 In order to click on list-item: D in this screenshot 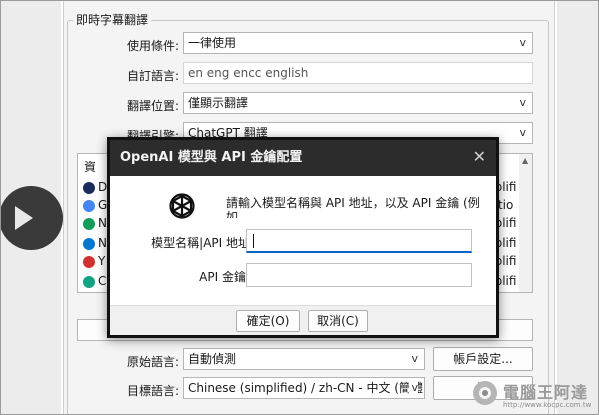, I will do `click(95, 187)`.